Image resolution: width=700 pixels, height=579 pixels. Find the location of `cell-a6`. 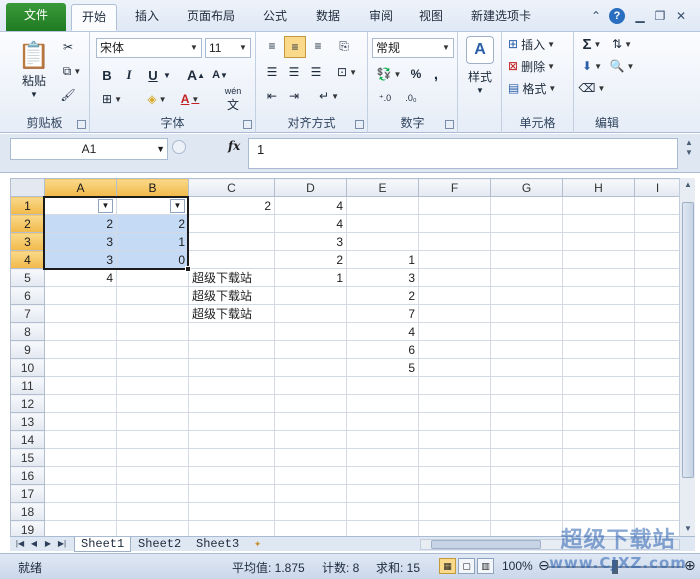

cell-a6 is located at coordinates (80, 295).